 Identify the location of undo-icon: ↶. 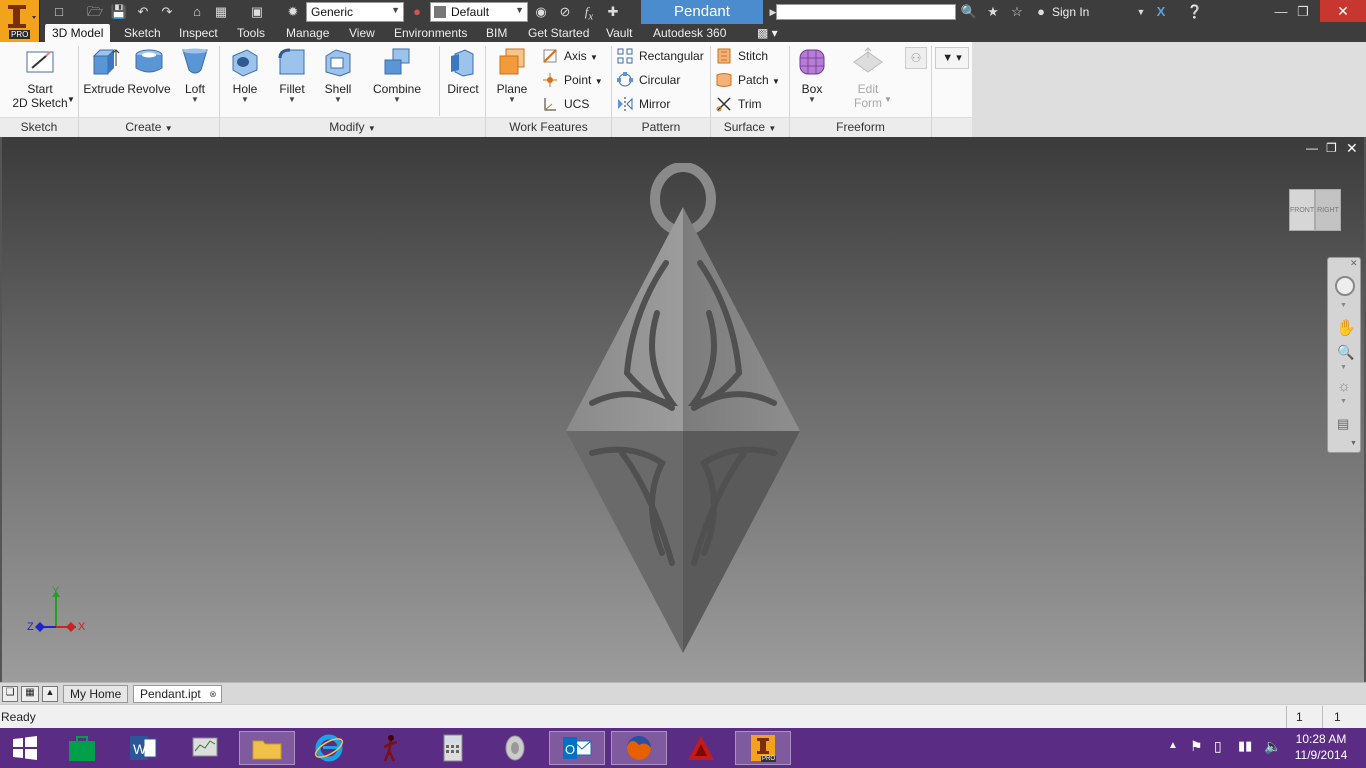
(143, 12).